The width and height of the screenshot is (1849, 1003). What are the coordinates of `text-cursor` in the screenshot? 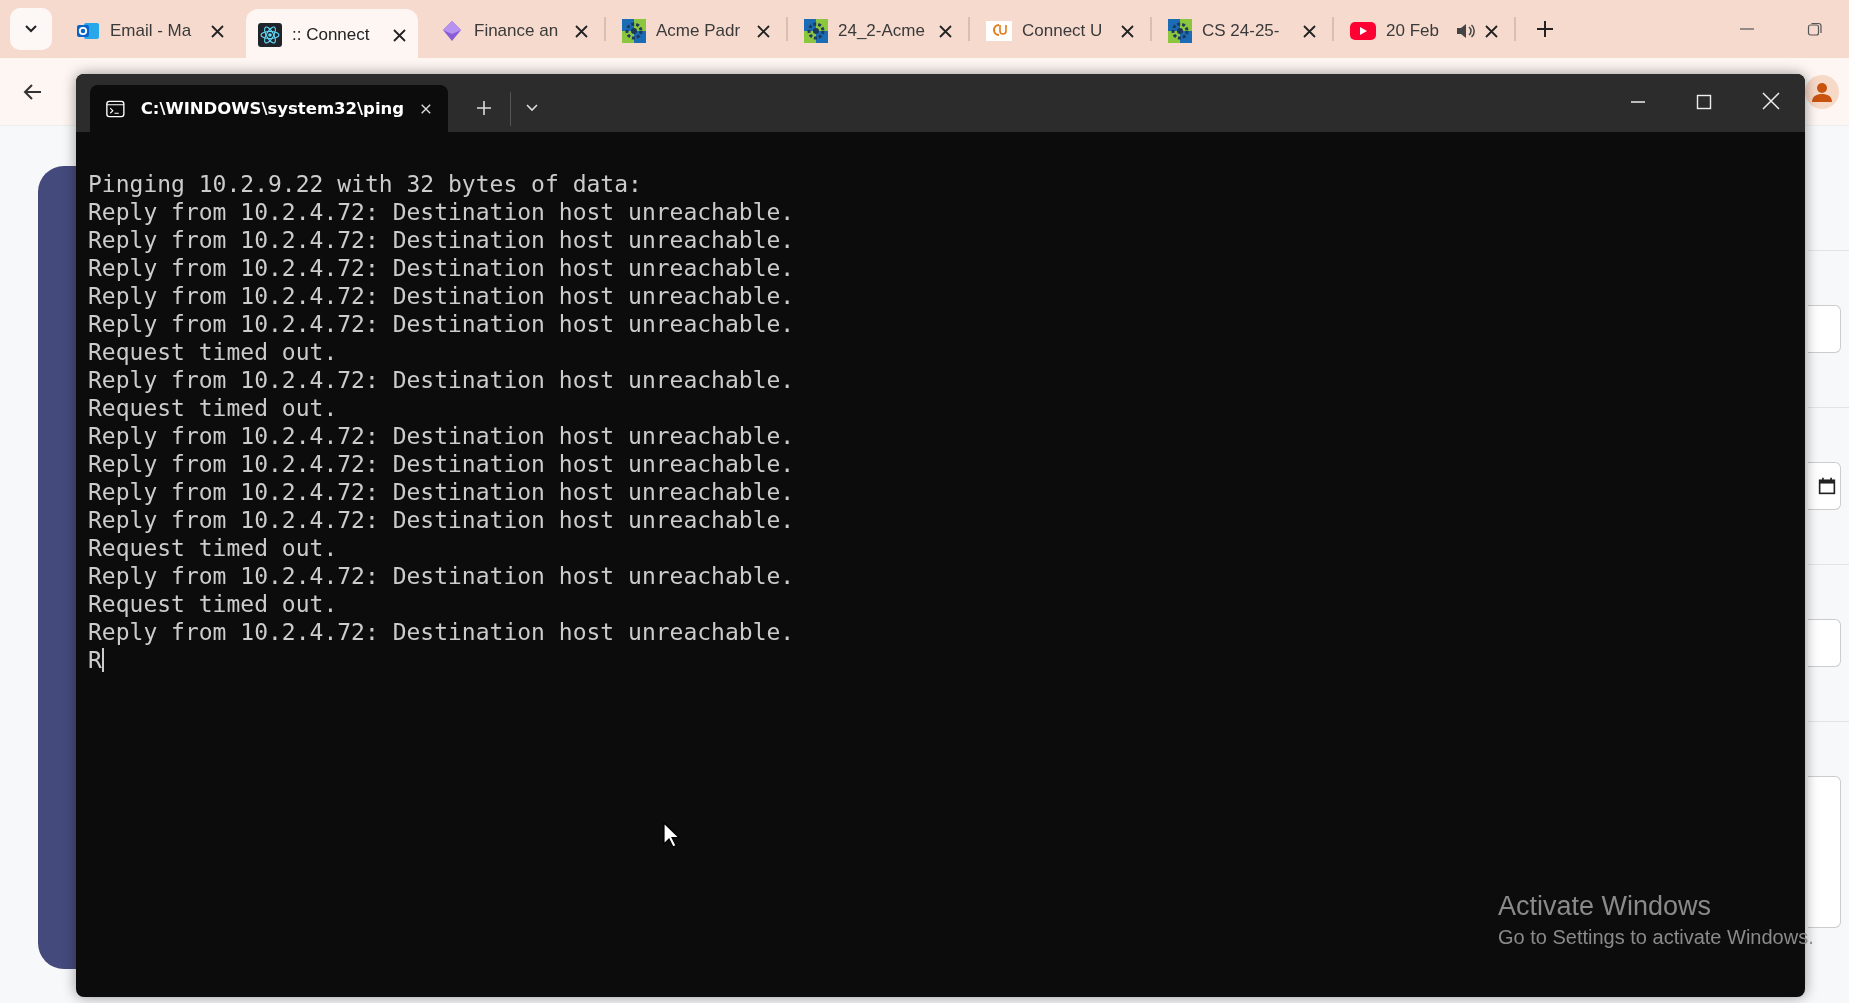 It's located at (102, 660).